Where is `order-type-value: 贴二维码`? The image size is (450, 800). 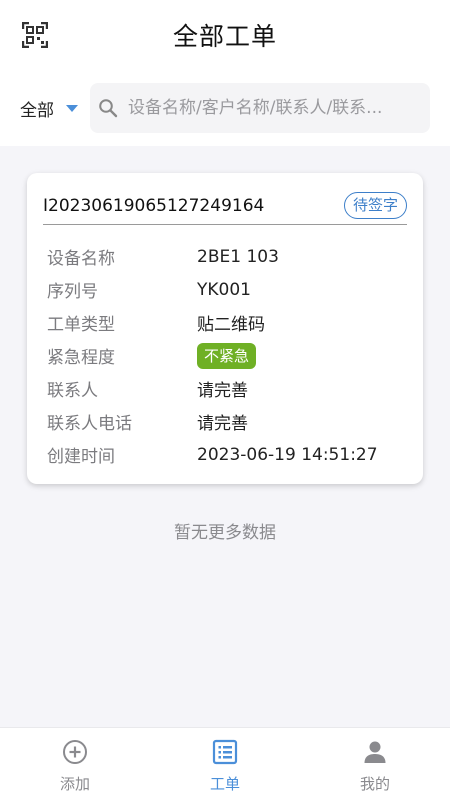 order-type-value: 贴二维码 is located at coordinates (231, 325).